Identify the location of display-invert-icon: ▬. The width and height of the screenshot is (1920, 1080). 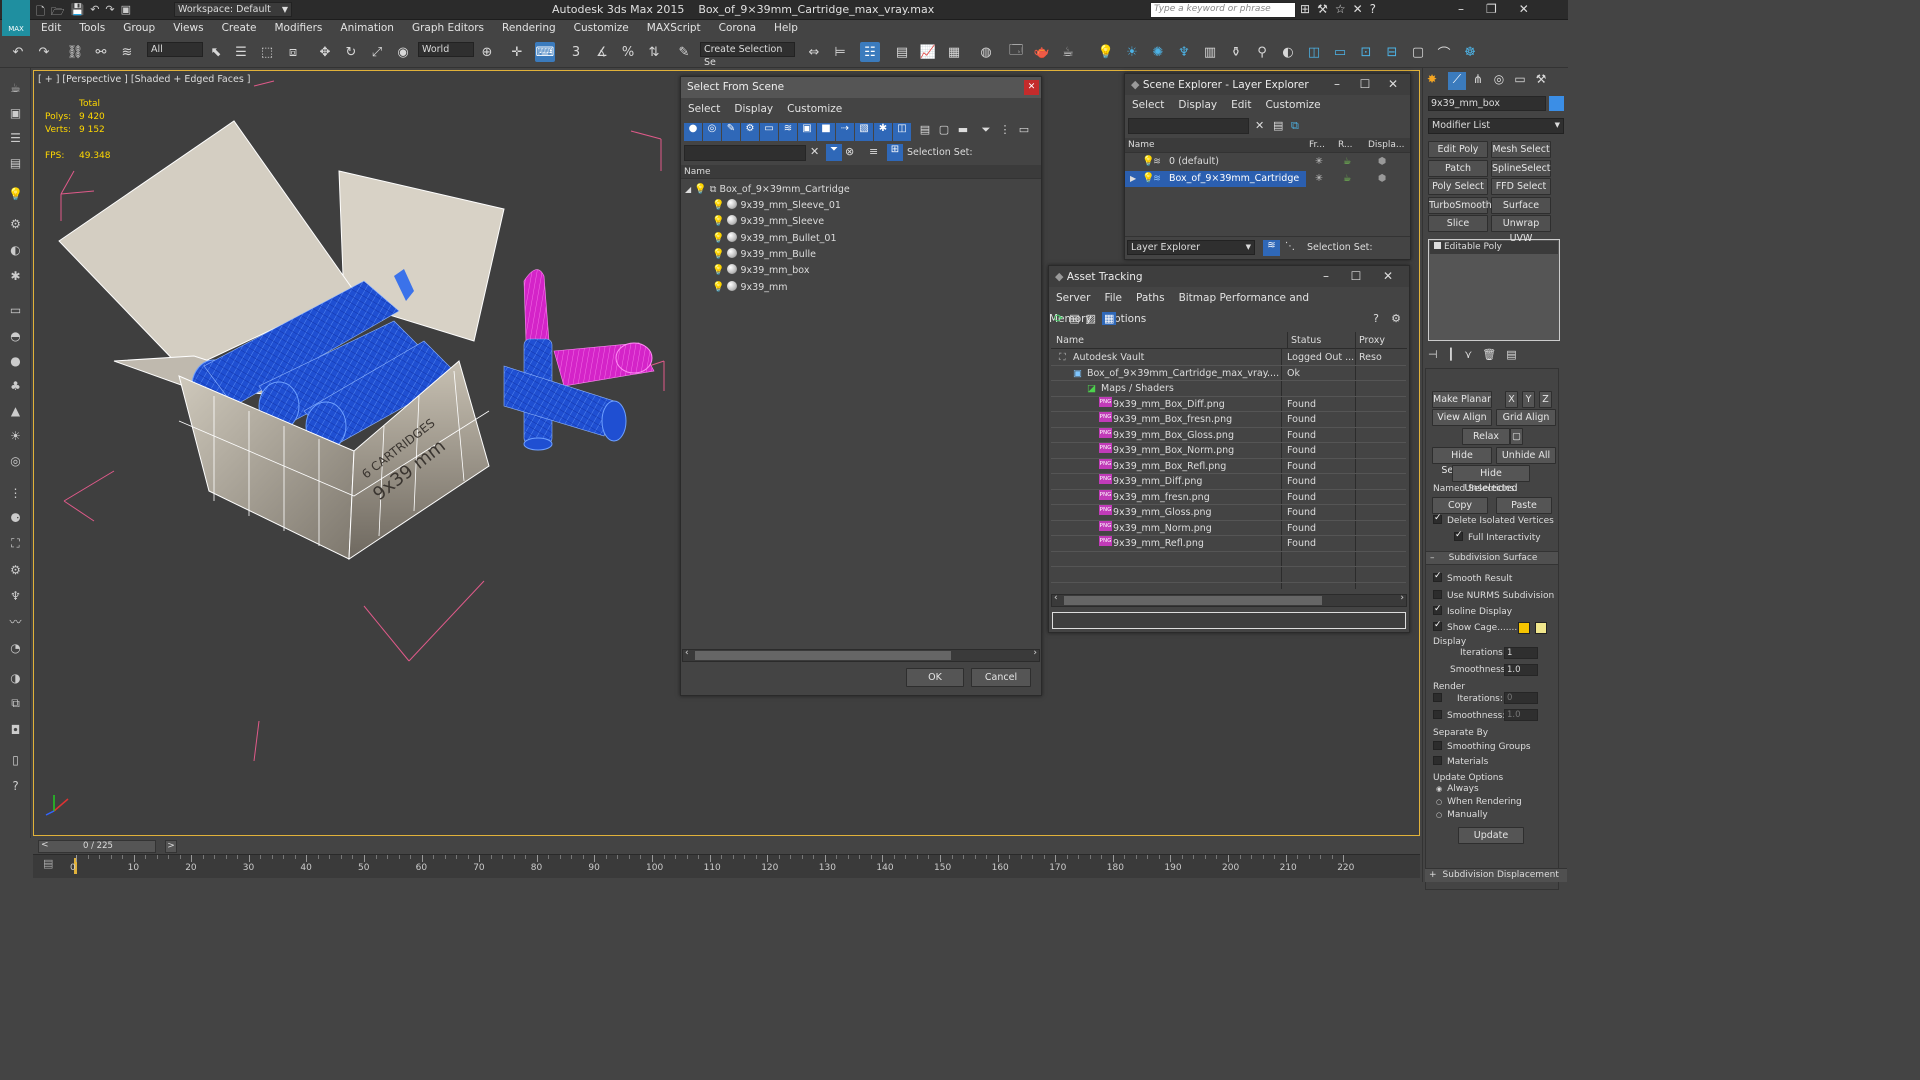
(963, 132).